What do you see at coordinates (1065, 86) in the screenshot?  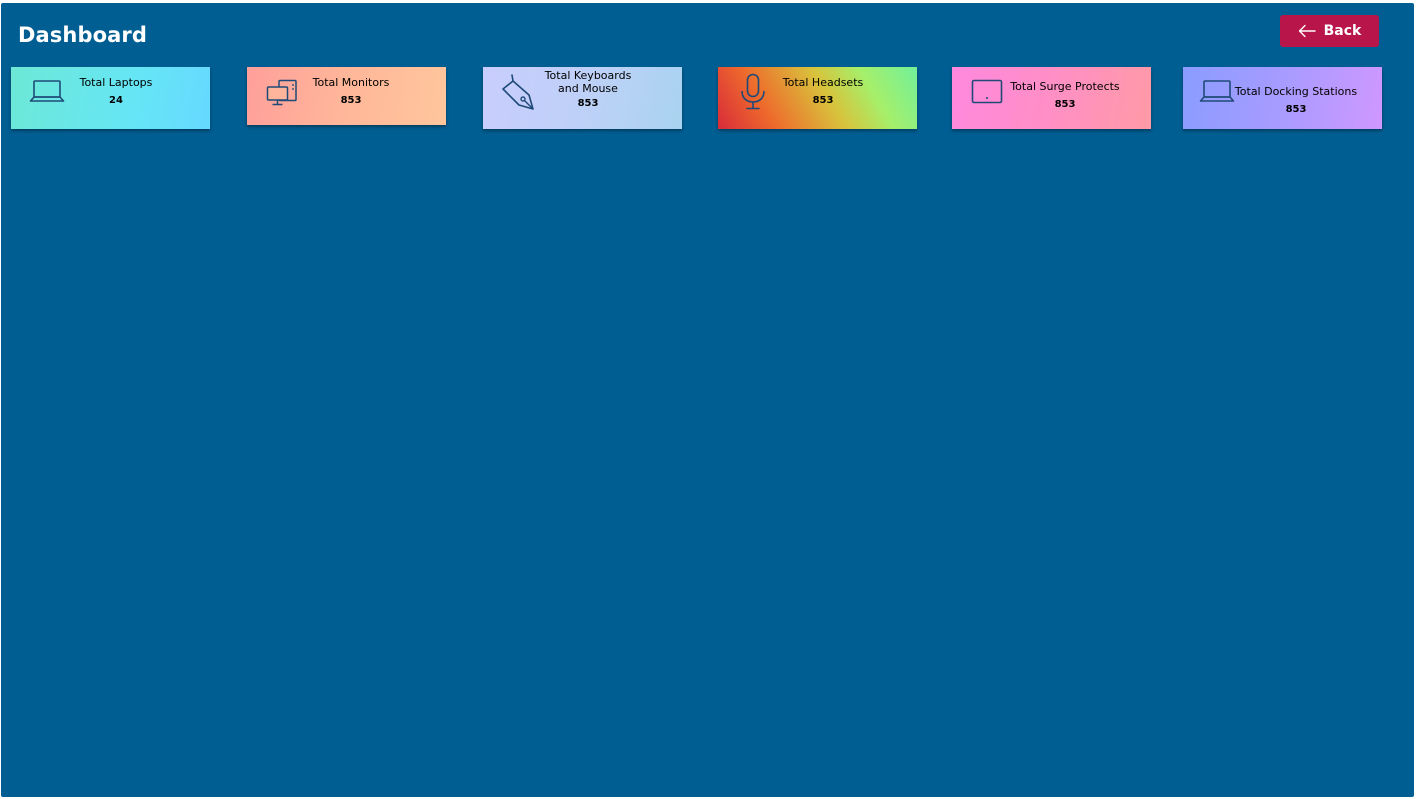 I see `card-label: Total Surge Protects` at bounding box center [1065, 86].